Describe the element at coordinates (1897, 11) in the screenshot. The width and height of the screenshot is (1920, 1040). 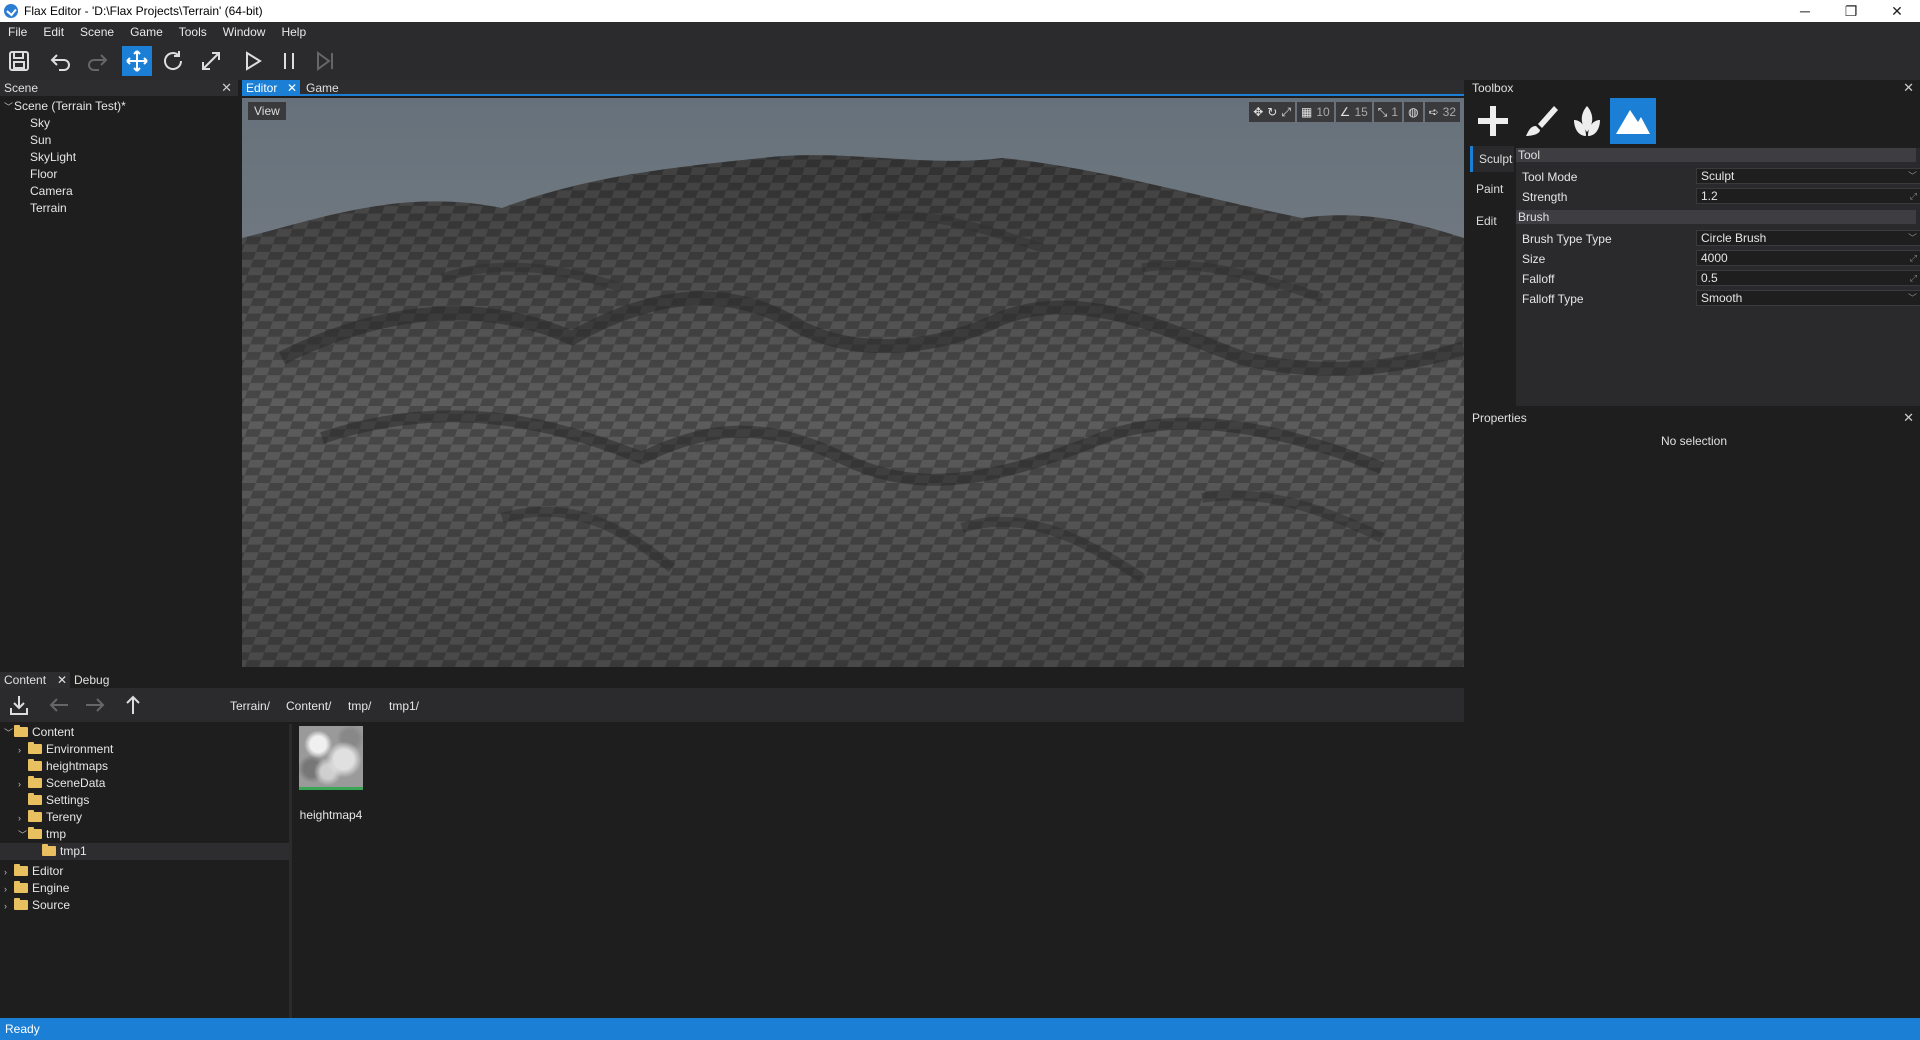
I see `close-window-button: ✕` at that location.